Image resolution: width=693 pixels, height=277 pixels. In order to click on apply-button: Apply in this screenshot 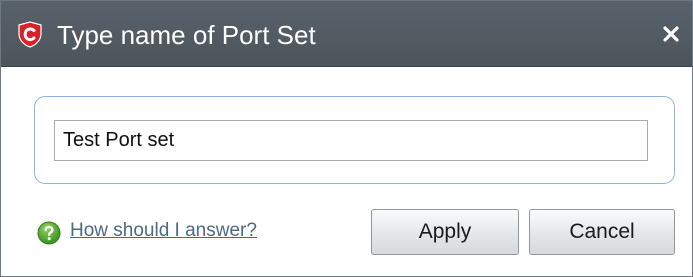, I will do `click(445, 232)`.